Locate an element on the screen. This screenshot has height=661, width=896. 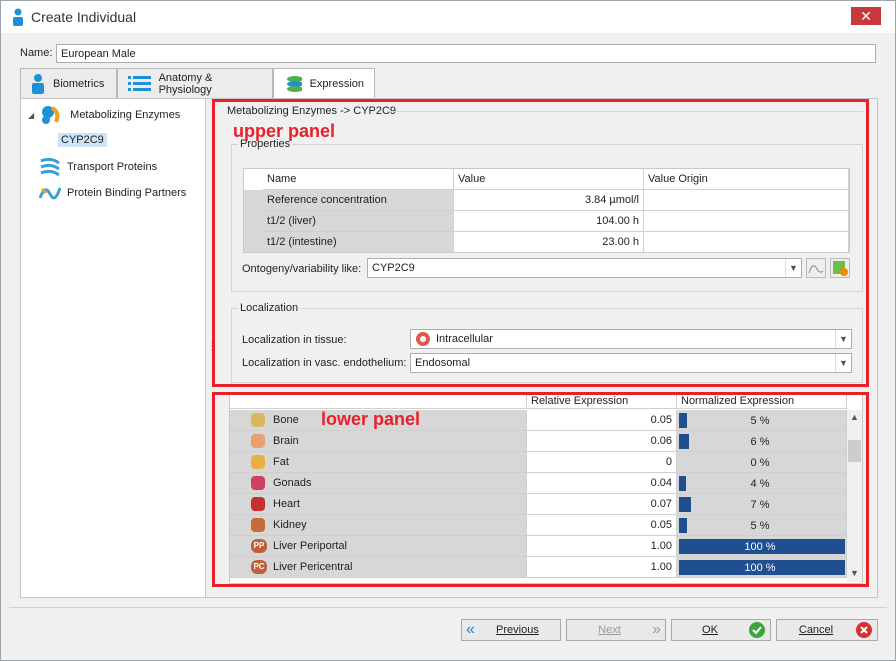
tree-item-protein-binding-partners: Protein Binding Partners is located at coordinates (112, 193).